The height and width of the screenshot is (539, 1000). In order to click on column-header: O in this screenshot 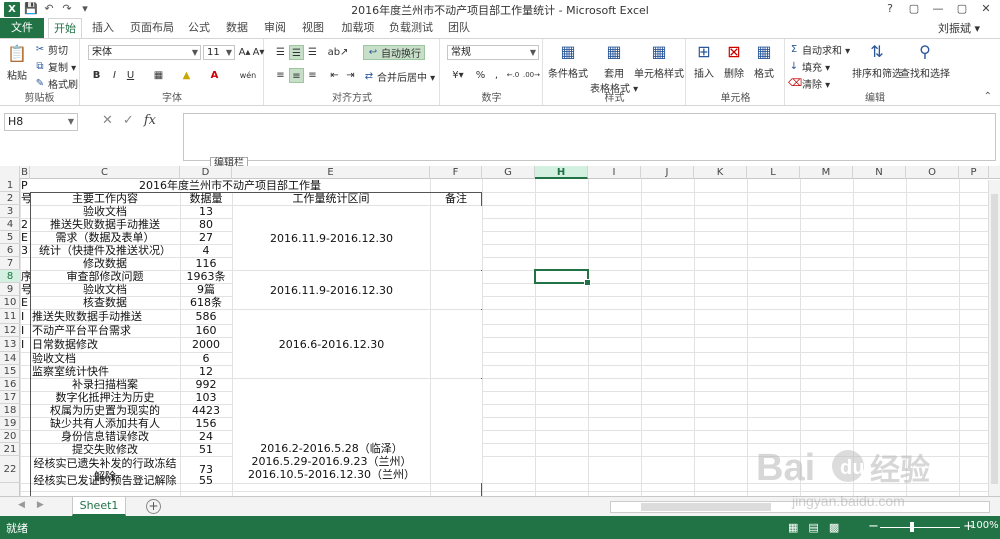, I will do `click(932, 172)`.